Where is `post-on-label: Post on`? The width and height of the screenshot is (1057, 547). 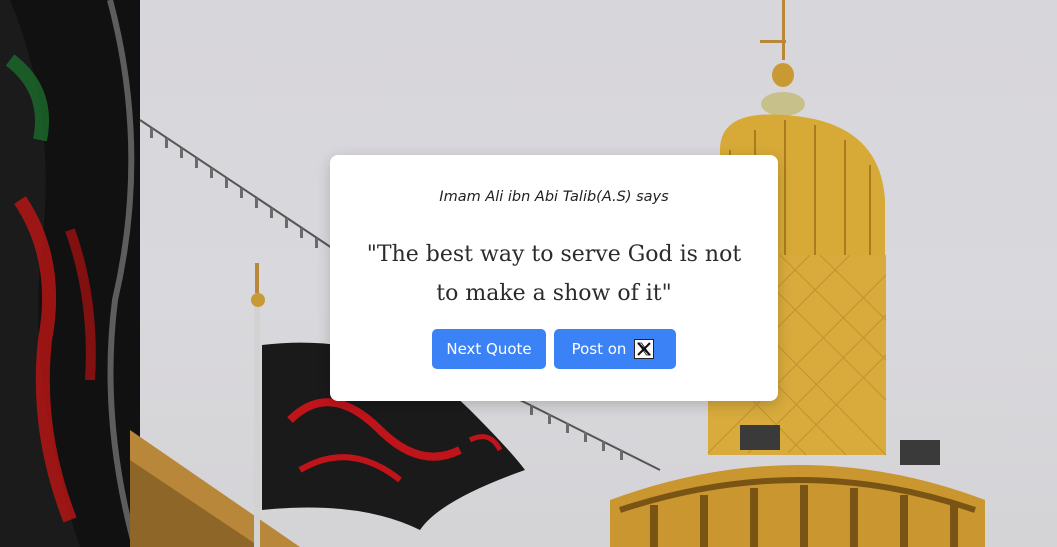 post-on-label: Post on is located at coordinates (599, 349).